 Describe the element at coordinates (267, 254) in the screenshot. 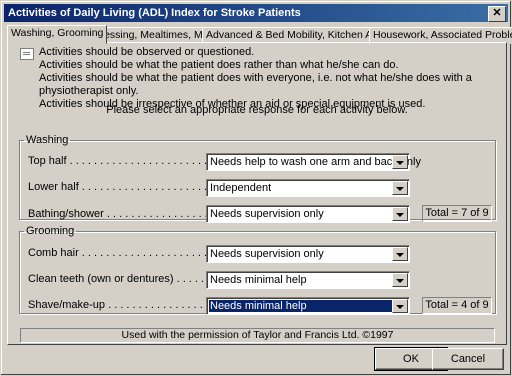

I see `comb-hair-value: Needs supervision only` at that location.